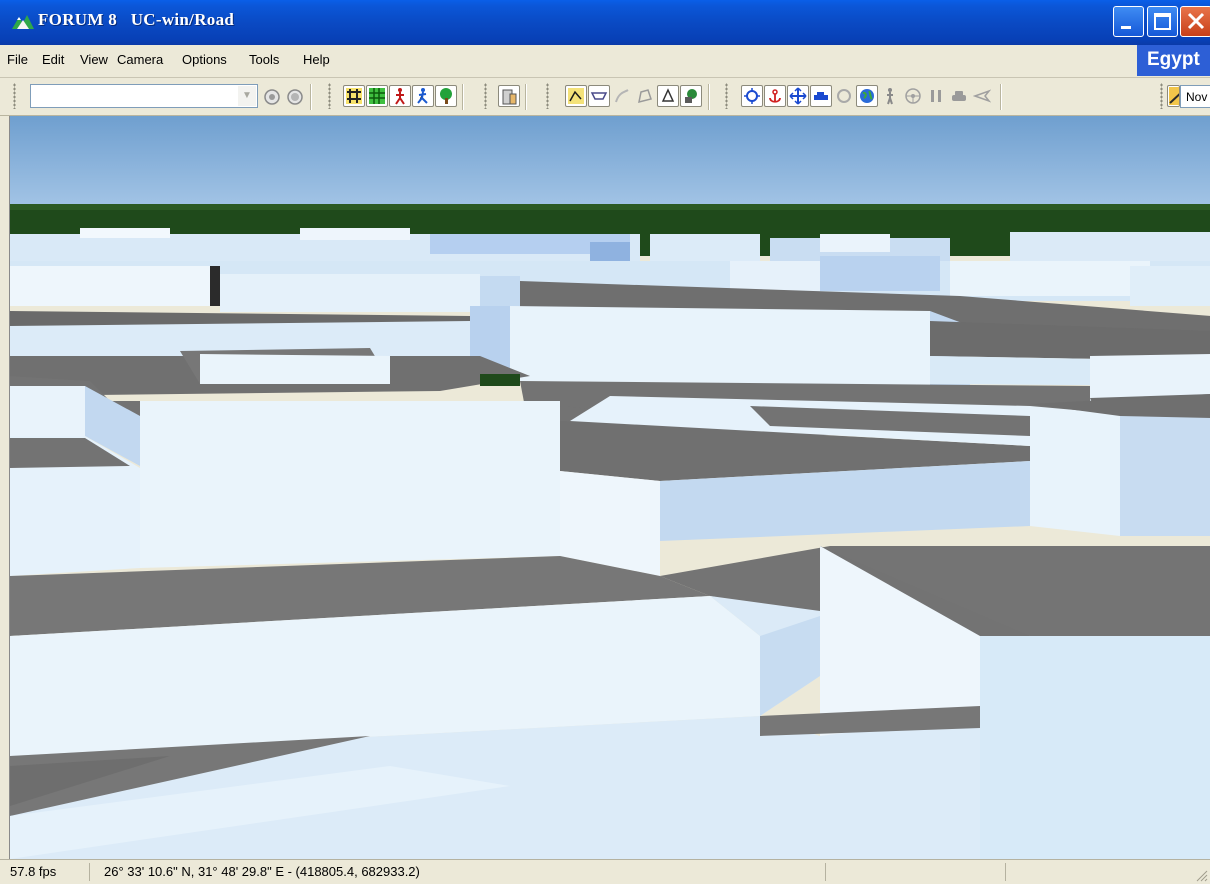 The height and width of the screenshot is (884, 1210). I want to click on sky, so click(610, 166).